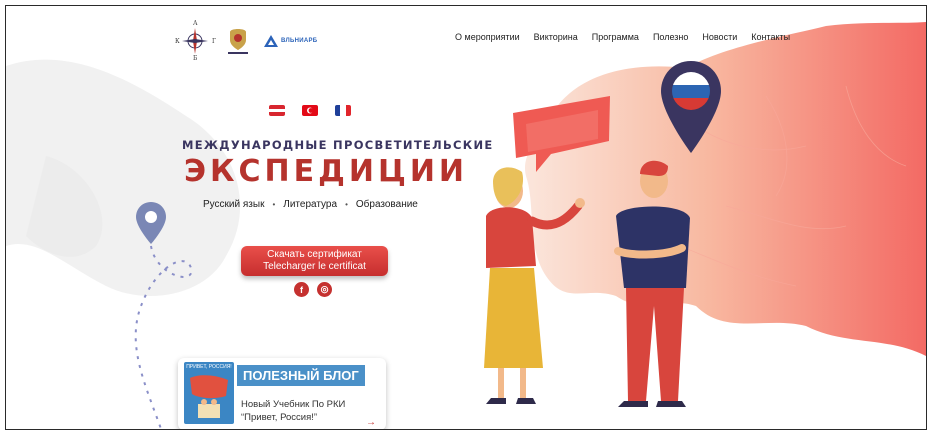  Describe the element at coordinates (271, 41) in the screenshot. I see `triangle-logo-icon` at that location.